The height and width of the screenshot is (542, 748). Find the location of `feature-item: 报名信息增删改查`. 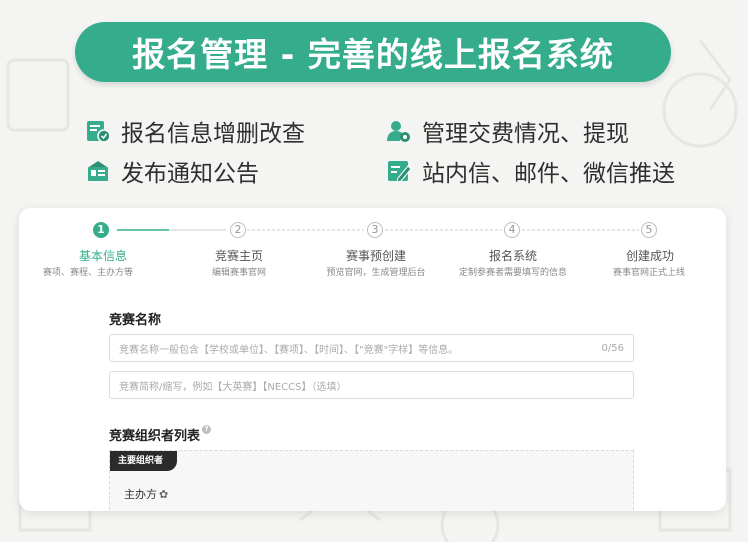

feature-item: 报名信息增删改查 is located at coordinates (195, 131).